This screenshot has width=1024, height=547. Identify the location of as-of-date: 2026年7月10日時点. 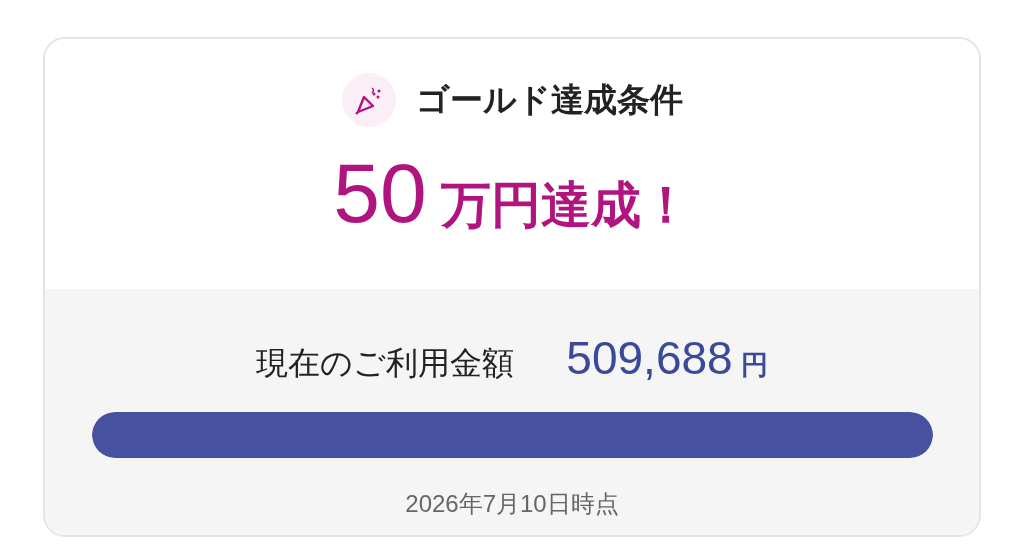
(512, 504).